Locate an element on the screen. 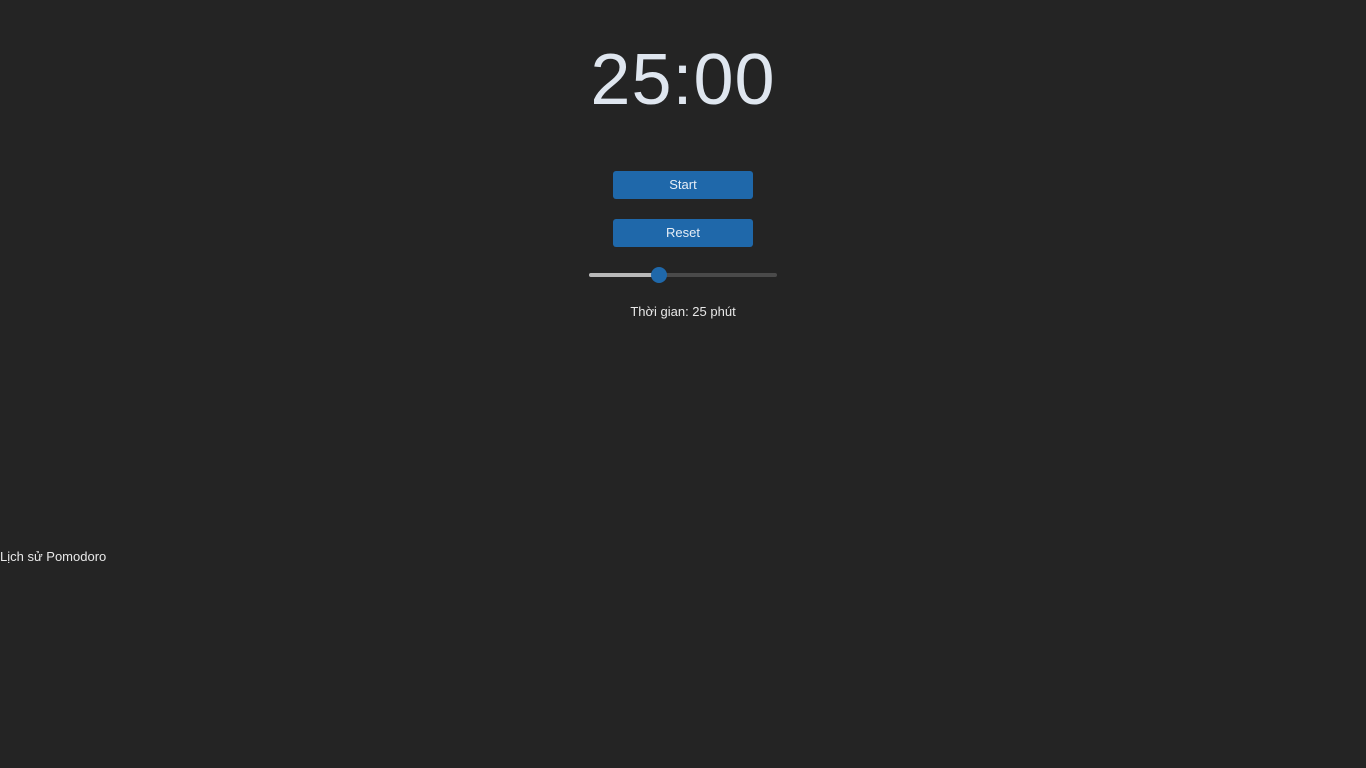 This screenshot has height=768, width=1366. timer-display: 25:00 is located at coordinates (683, 80).